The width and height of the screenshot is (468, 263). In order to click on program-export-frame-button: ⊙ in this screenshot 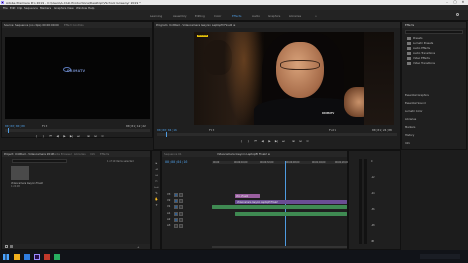, I will do `click(307, 141)`.